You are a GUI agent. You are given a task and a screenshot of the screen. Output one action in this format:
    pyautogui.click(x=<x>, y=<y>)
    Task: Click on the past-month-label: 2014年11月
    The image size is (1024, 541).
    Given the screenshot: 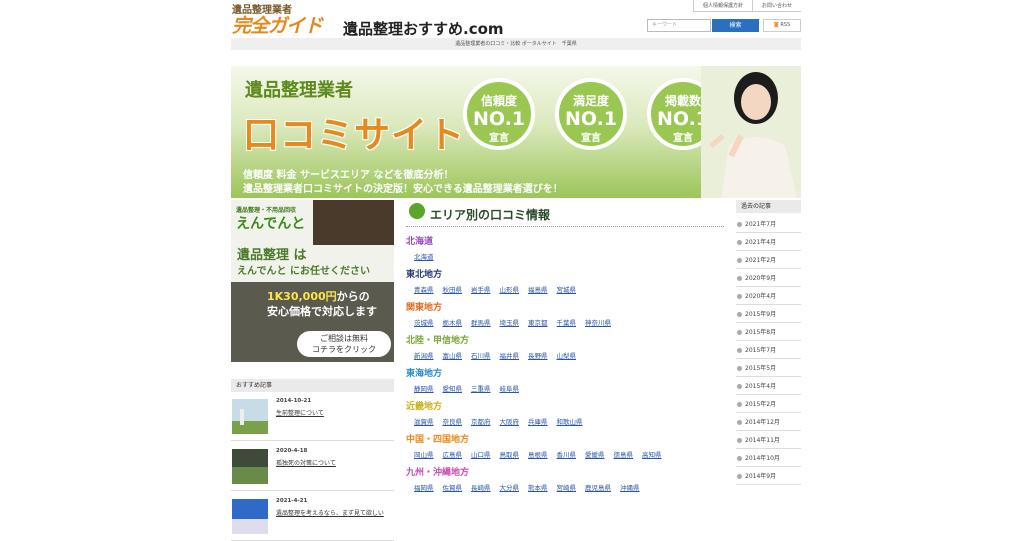 What is the action you would take?
    pyautogui.click(x=762, y=440)
    